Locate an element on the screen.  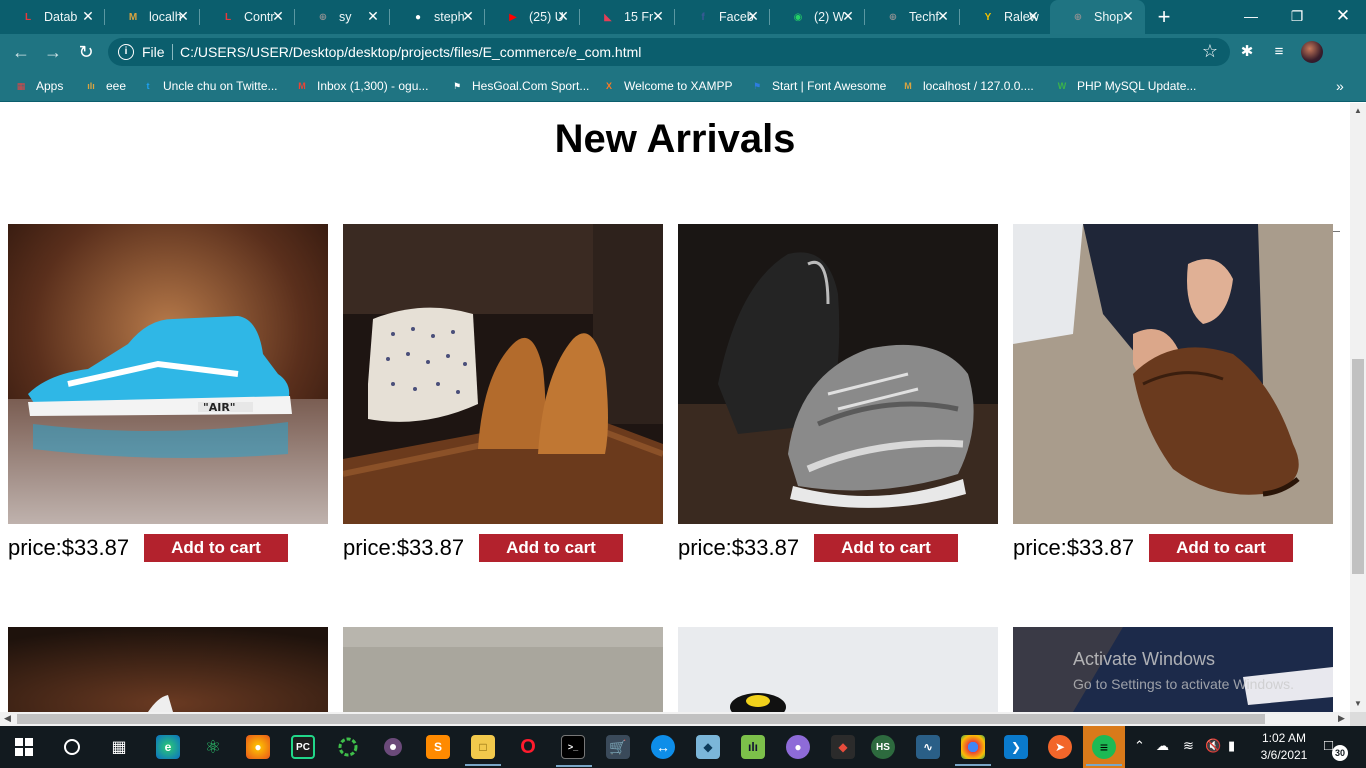
mysql-workbench-icon: ∿ is located at coordinates (928, 747).